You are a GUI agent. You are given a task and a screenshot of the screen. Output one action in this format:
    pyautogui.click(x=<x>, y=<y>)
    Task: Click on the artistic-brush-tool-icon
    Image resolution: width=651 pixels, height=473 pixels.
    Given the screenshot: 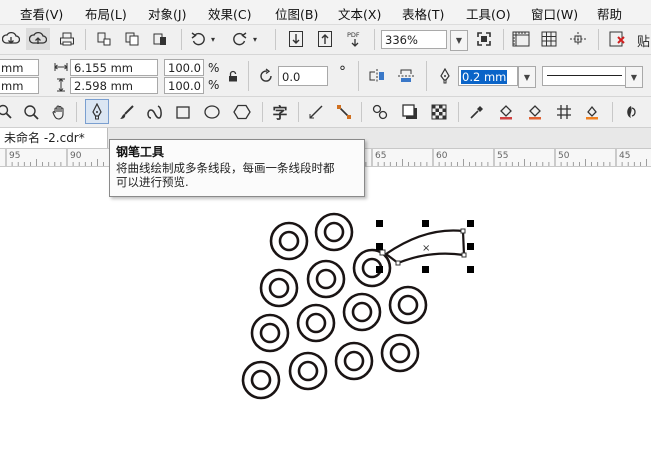 What is the action you would take?
    pyautogui.click(x=127, y=112)
    